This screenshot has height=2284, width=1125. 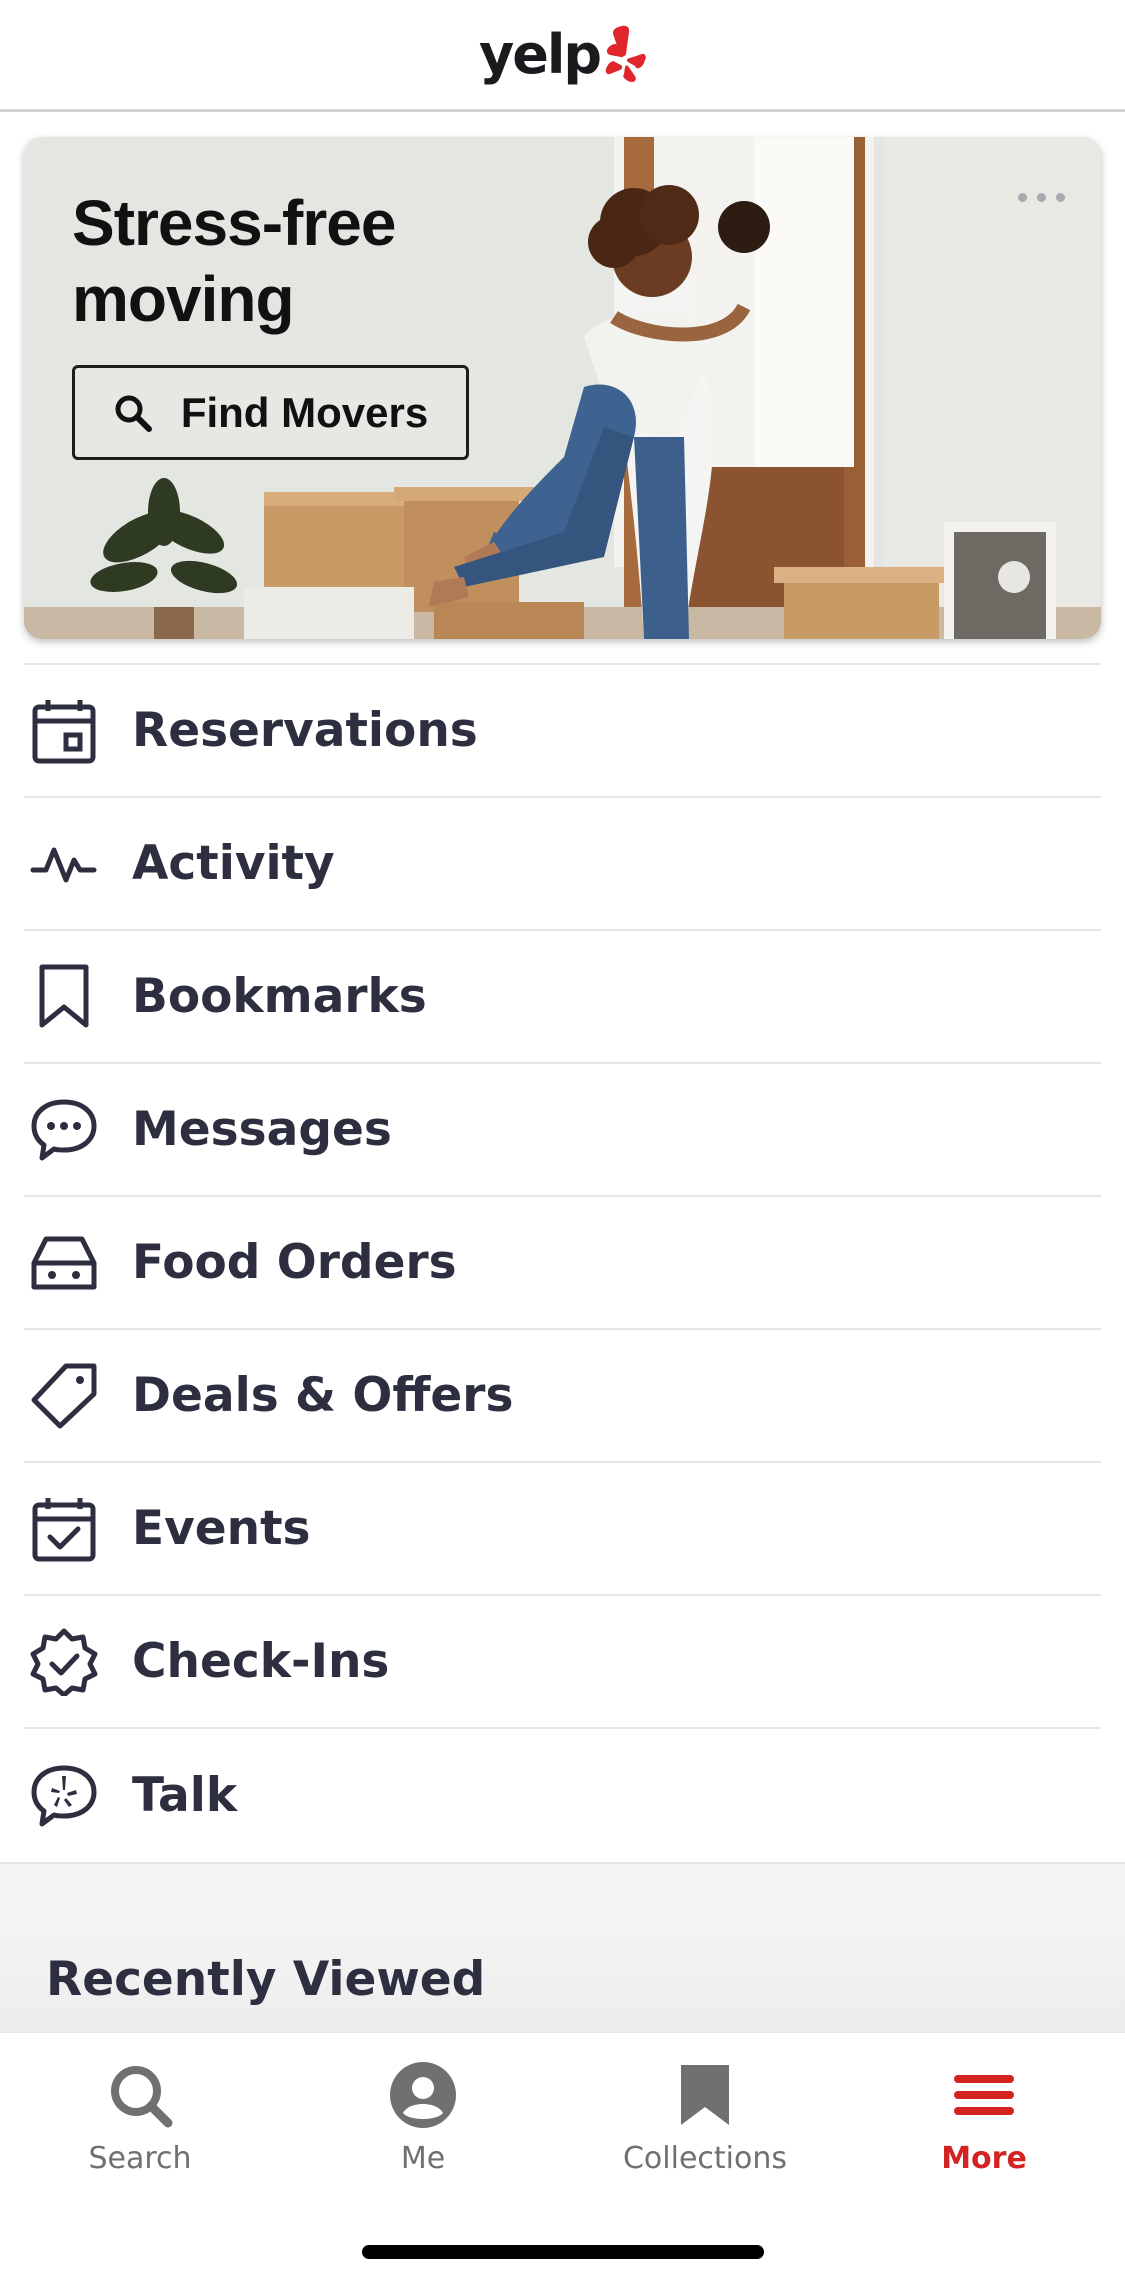 I want to click on top-header: yelp, so click(x=562, y=56).